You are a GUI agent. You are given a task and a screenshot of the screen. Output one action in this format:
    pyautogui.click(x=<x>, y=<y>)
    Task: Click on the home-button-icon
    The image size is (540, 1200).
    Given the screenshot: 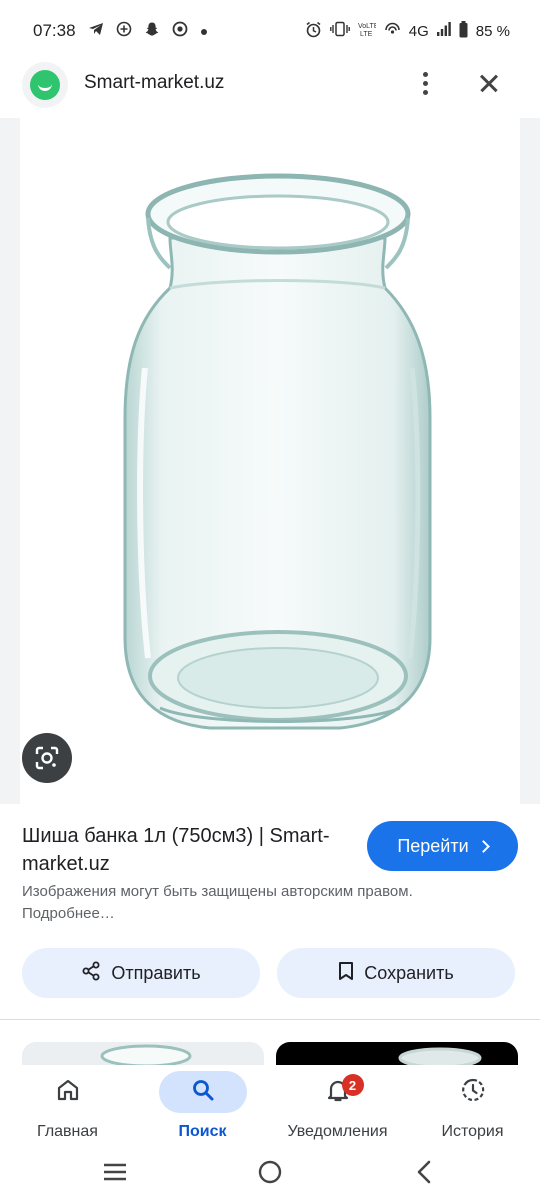 What is the action you would take?
    pyautogui.click(x=270, y=1174)
    